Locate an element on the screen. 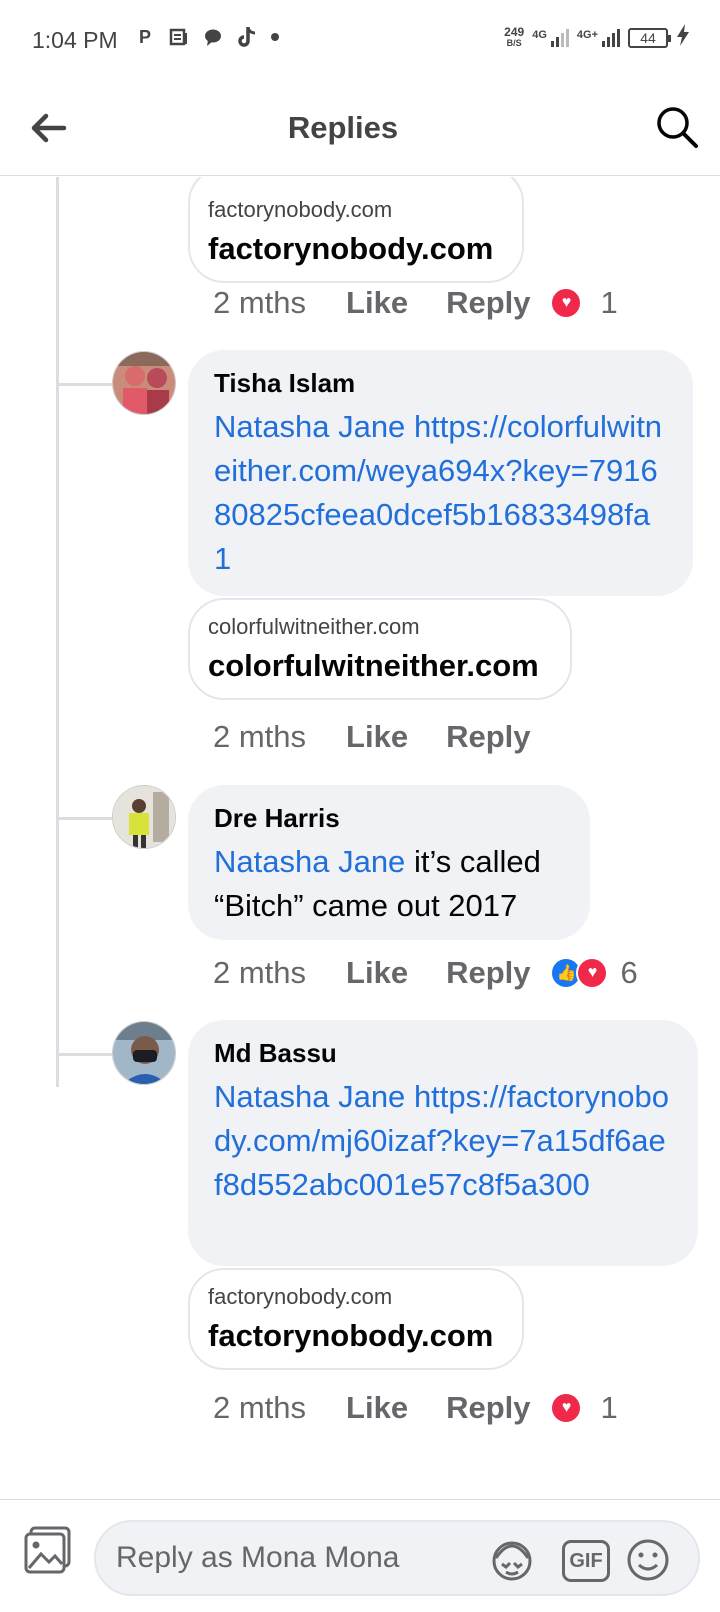 The width and height of the screenshot is (720, 1612). comment-actions: 2 mths Like Reply is located at coordinates (372, 737).